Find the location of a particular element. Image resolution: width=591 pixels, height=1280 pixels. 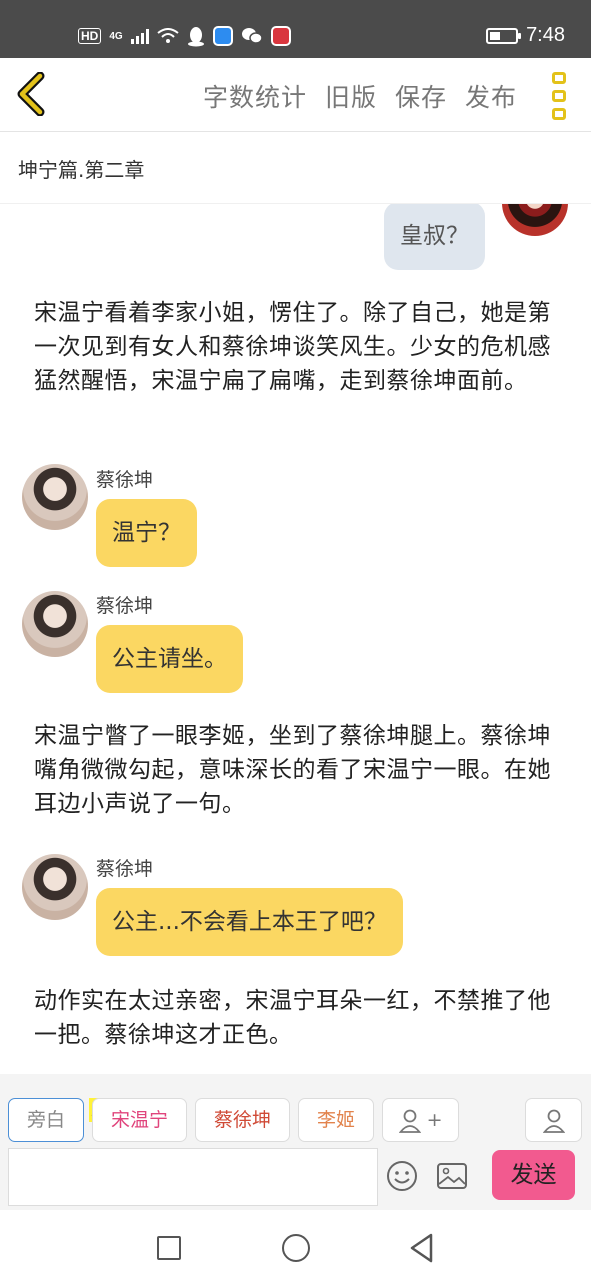

browser-app-icon is located at coordinates (222, 36).